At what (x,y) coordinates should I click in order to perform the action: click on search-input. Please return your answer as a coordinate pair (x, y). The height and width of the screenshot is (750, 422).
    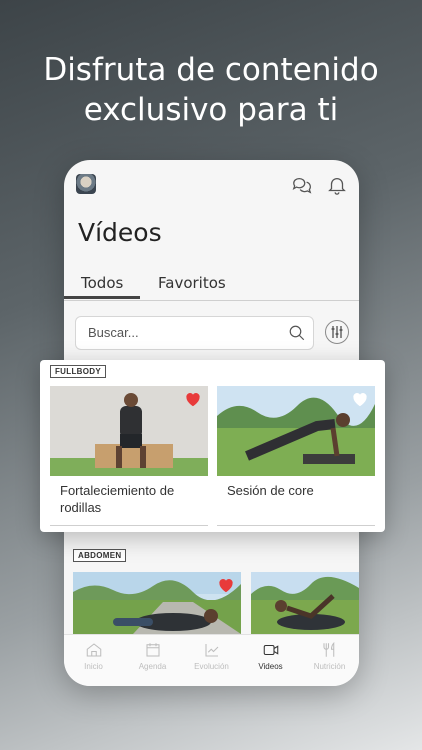
    Looking at the image, I should click on (188, 332).